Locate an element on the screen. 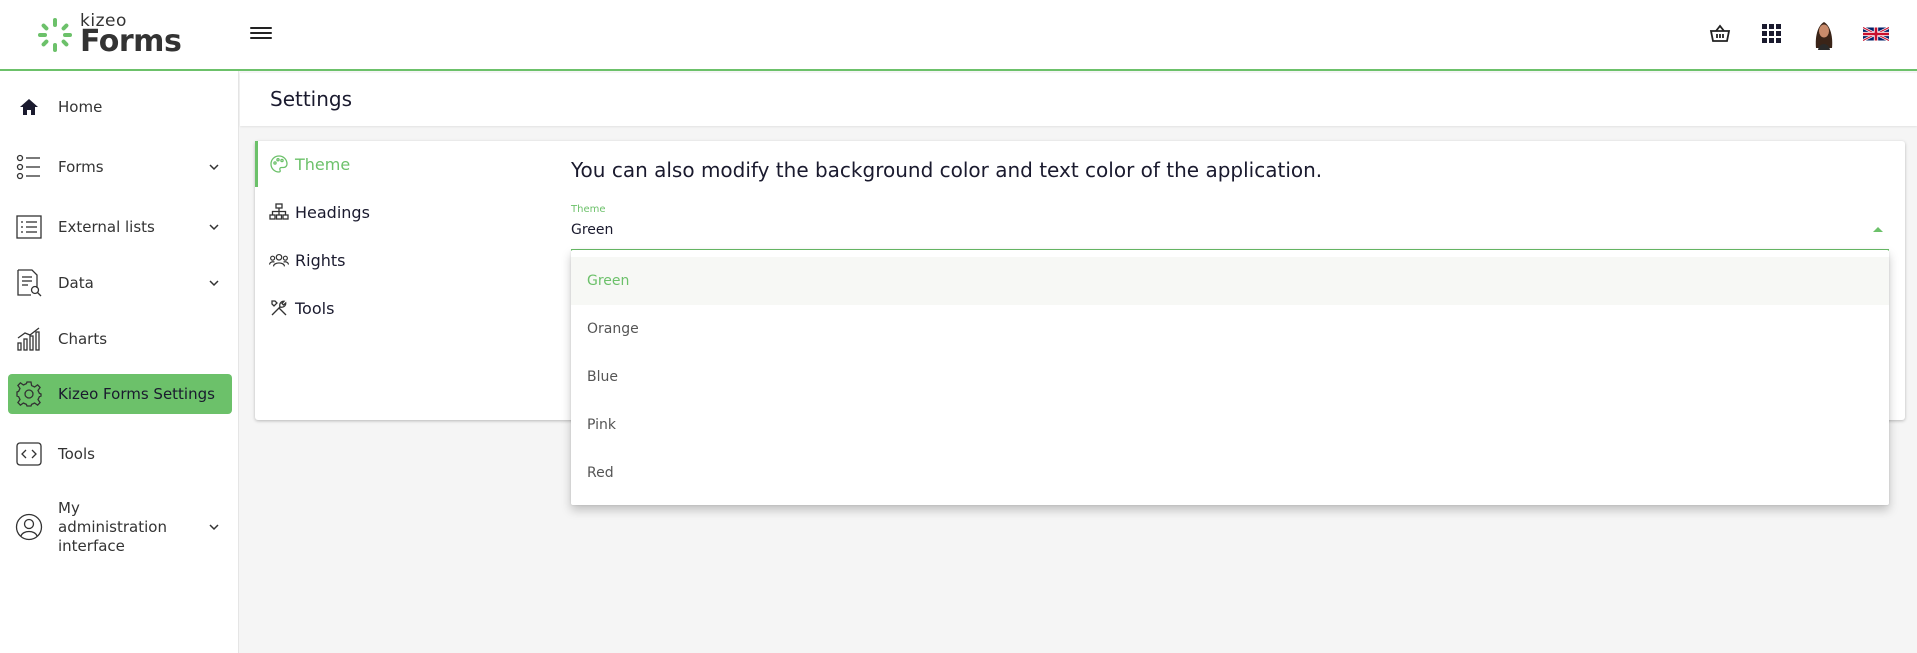  apps-grid-icon is located at coordinates (1772, 34).